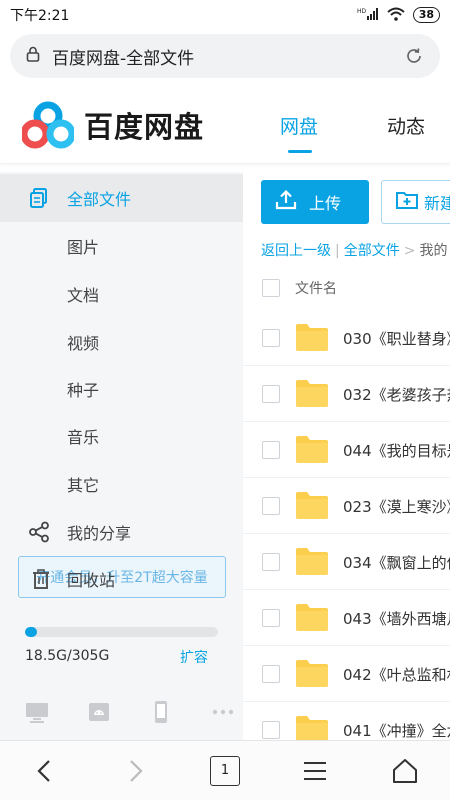 The width and height of the screenshot is (450, 800). I want to click on breadcrumb-root-link: 全部文件, so click(372, 251).